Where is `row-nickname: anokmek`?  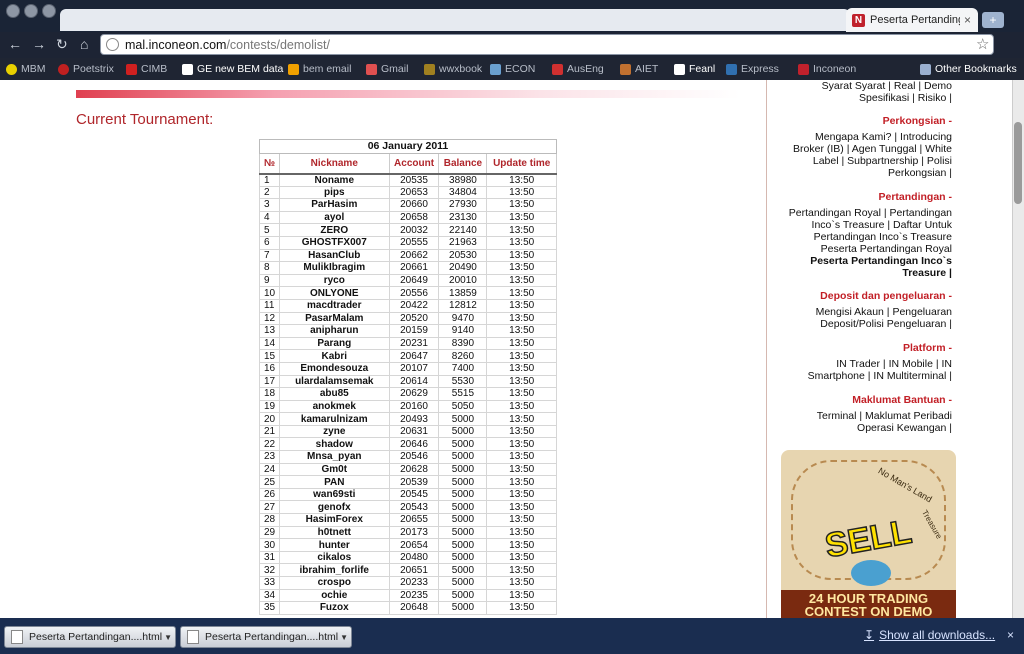 row-nickname: anokmek is located at coordinates (334, 406).